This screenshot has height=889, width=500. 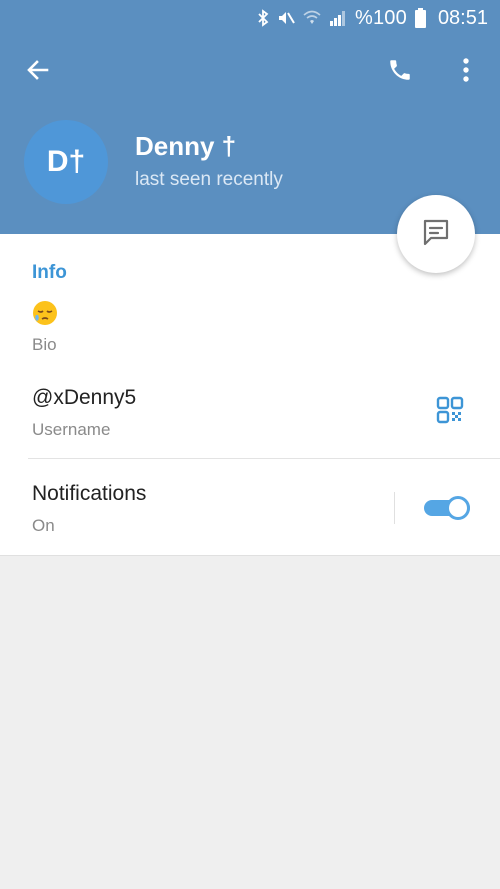 What do you see at coordinates (286, 18) in the screenshot?
I see `mute-icon` at bounding box center [286, 18].